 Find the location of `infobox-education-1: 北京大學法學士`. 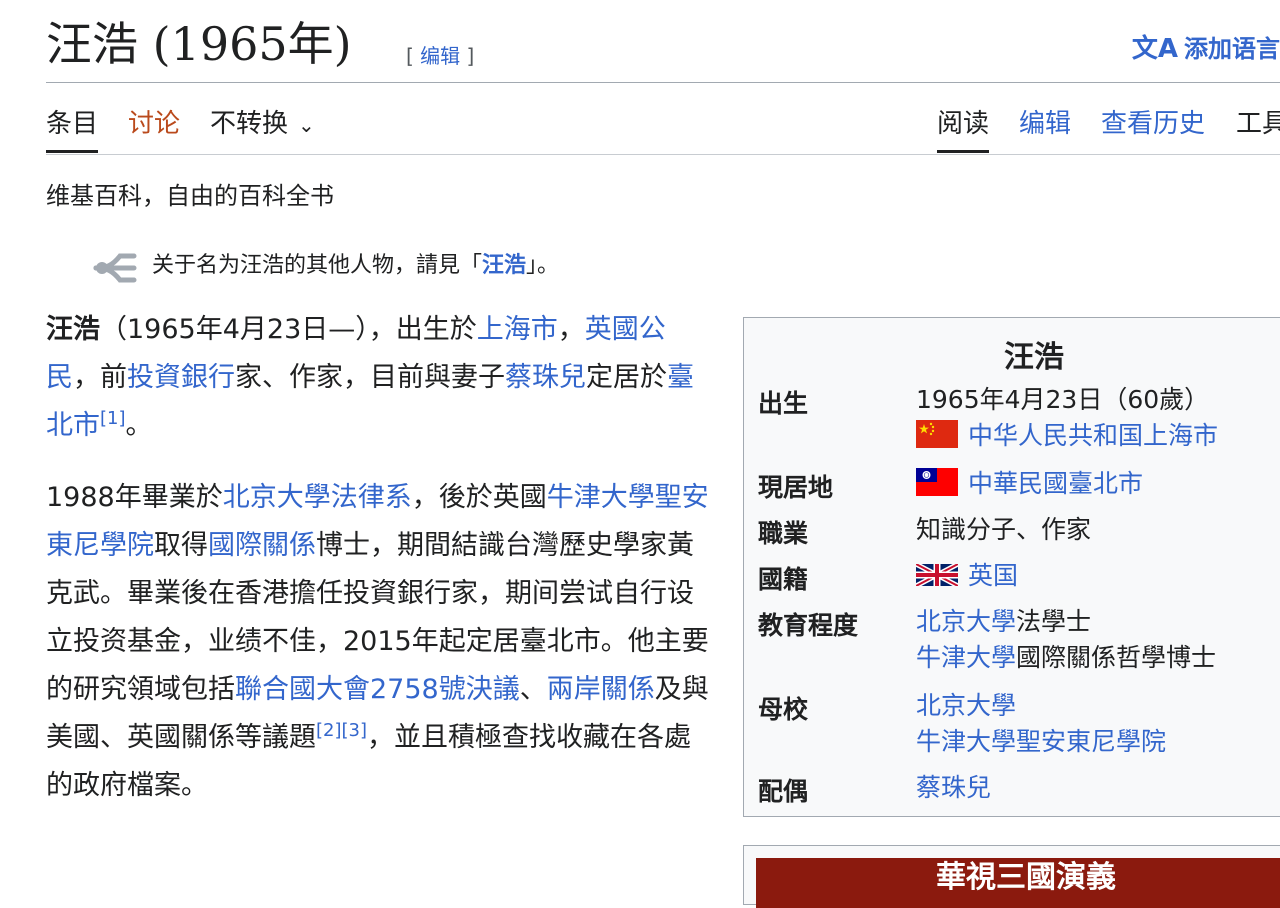

infobox-education-1: 北京大學法學士 is located at coordinates (1003, 622).